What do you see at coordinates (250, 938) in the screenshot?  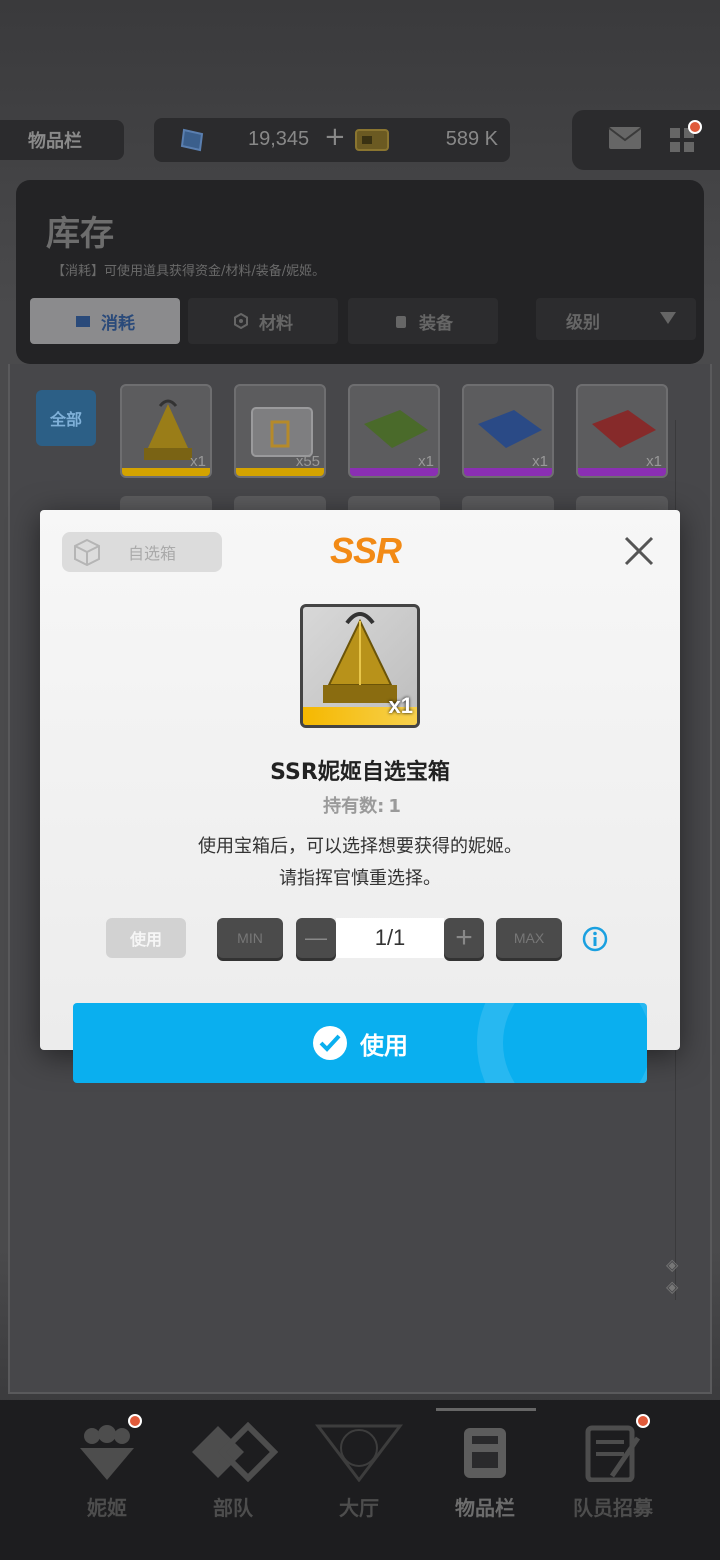 I see `min-button: MIN` at bounding box center [250, 938].